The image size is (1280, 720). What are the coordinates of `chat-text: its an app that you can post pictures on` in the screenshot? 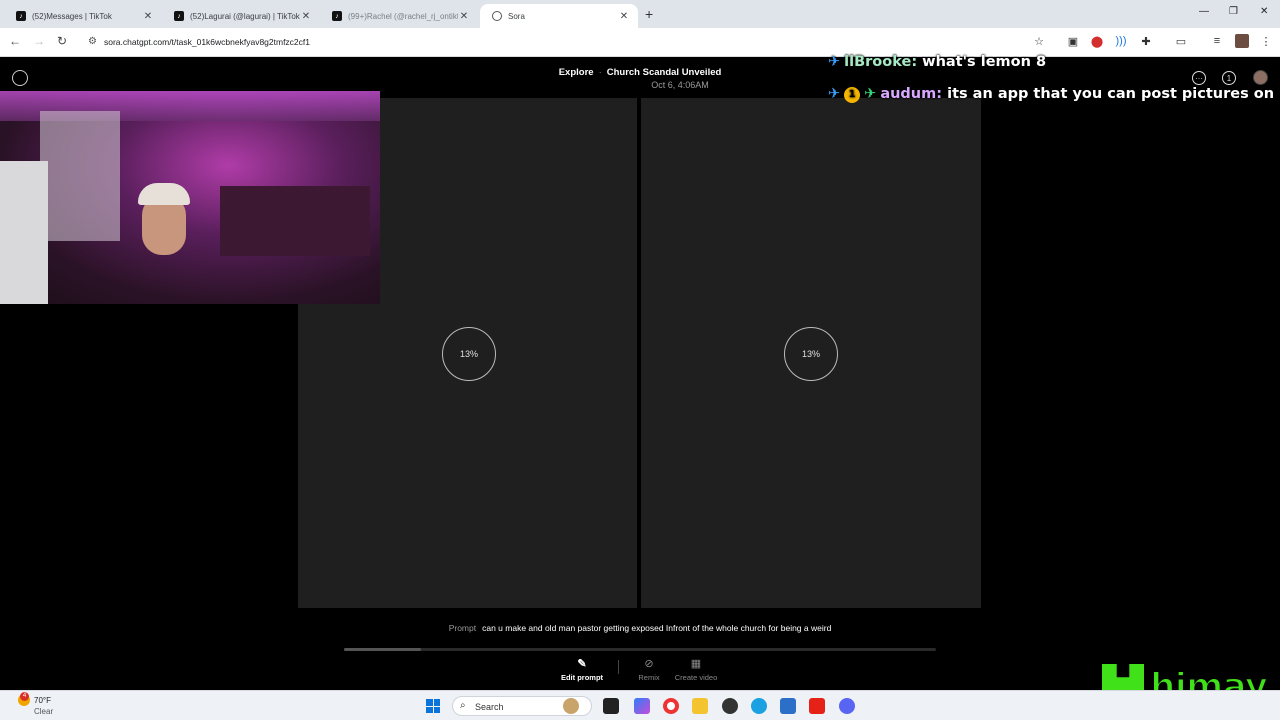 It's located at (1111, 94).